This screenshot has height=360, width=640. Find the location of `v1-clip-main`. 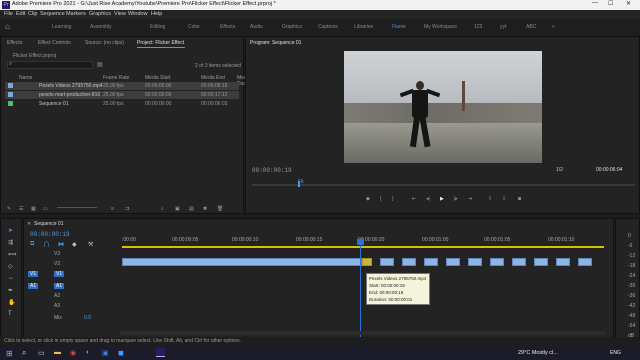

v1-clip-main is located at coordinates (242, 262).